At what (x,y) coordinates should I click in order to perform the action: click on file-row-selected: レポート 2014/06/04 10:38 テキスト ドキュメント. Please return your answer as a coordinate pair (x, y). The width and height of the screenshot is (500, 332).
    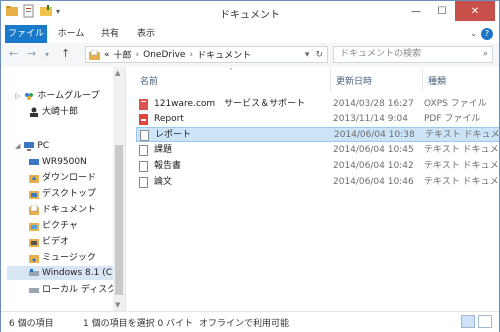
    Looking at the image, I should click on (317, 134).